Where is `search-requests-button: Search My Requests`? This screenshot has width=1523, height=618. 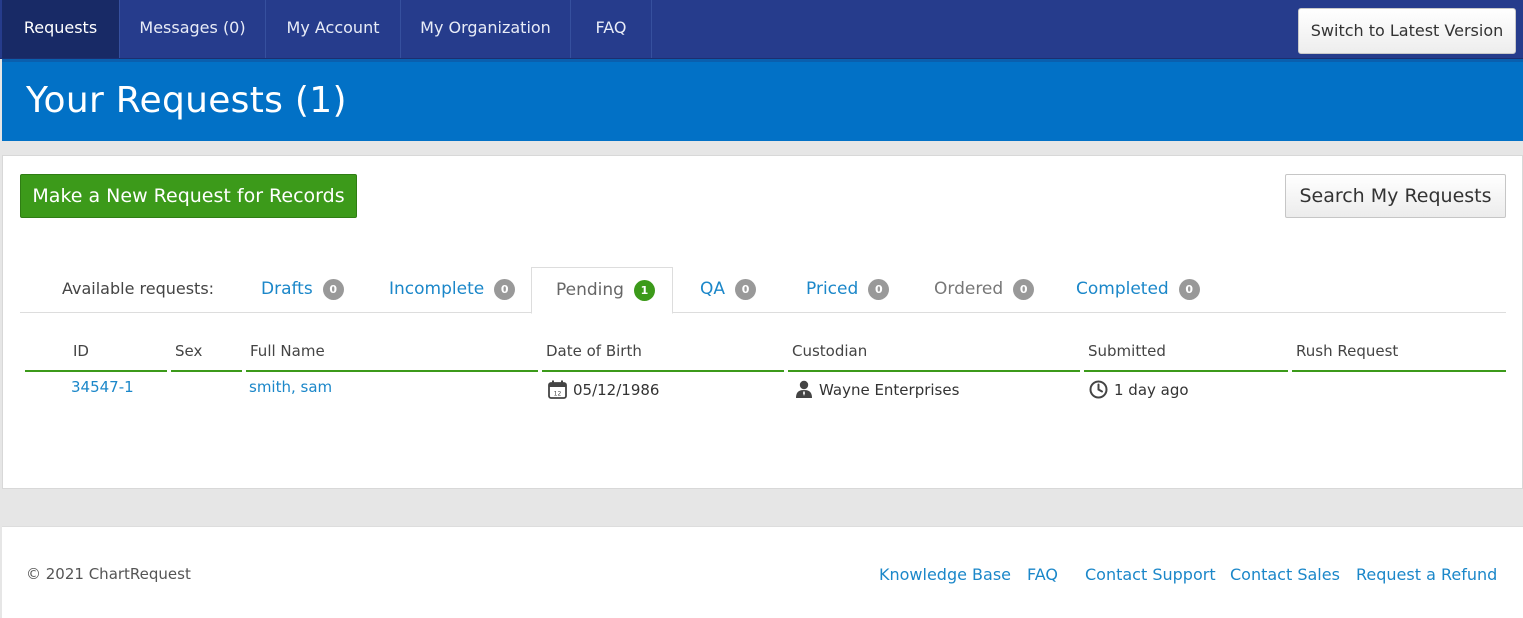 search-requests-button: Search My Requests is located at coordinates (1395, 196).